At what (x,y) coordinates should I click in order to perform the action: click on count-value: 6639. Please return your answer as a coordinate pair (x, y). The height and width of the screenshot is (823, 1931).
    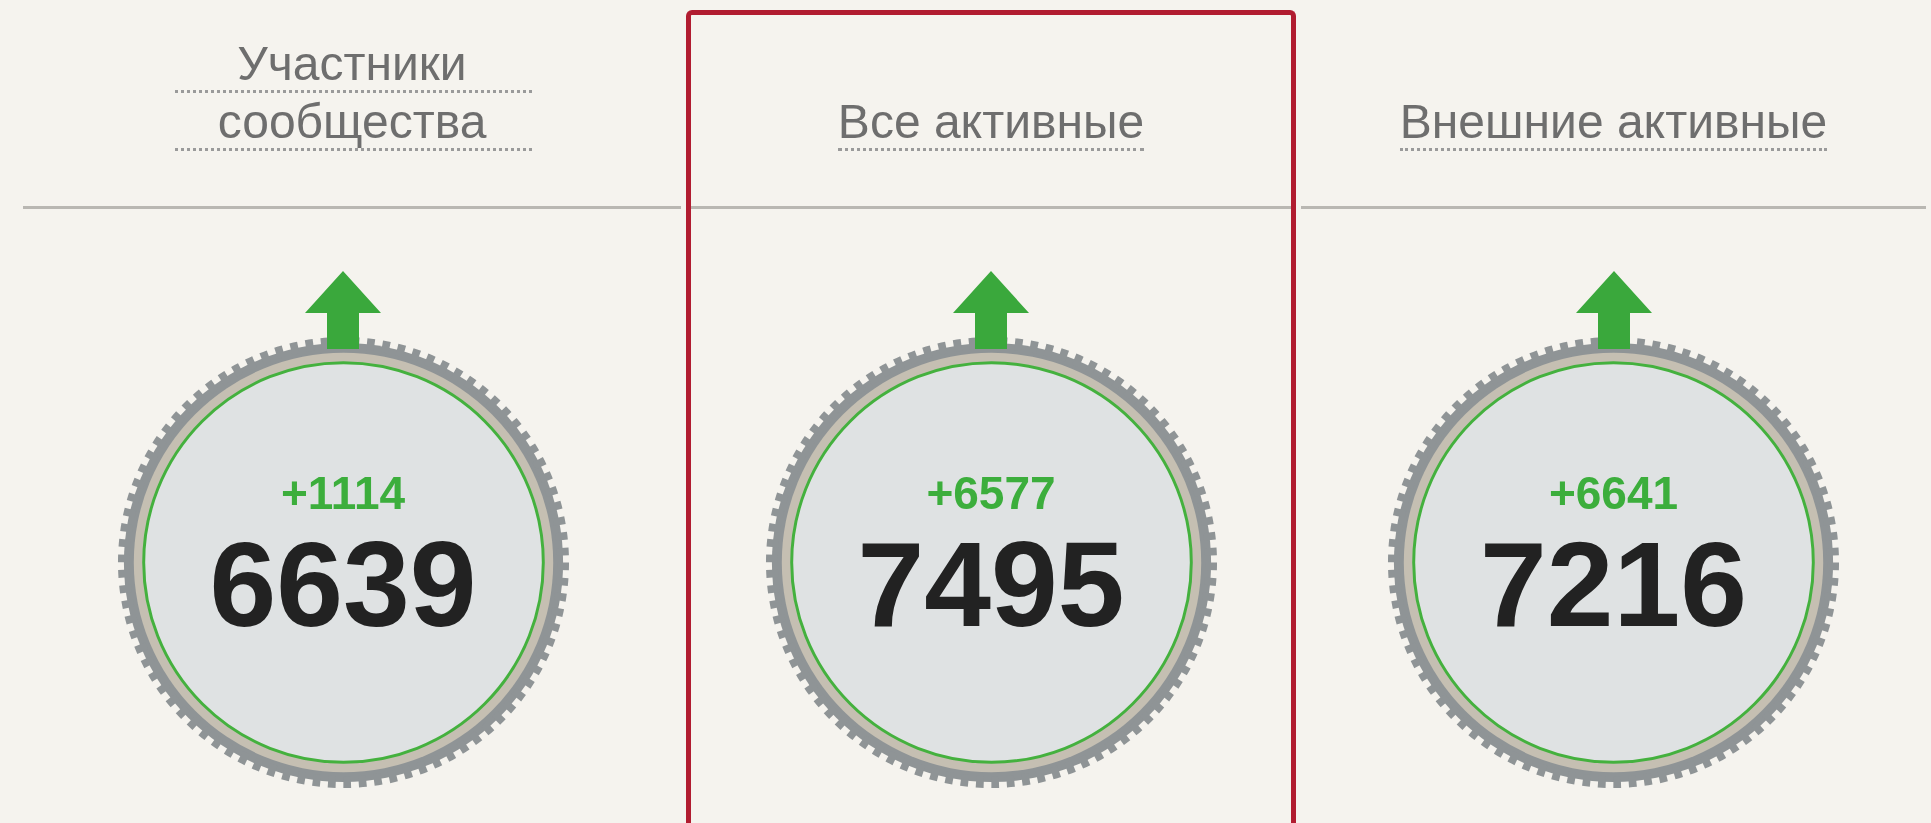
    Looking at the image, I should click on (343, 583).